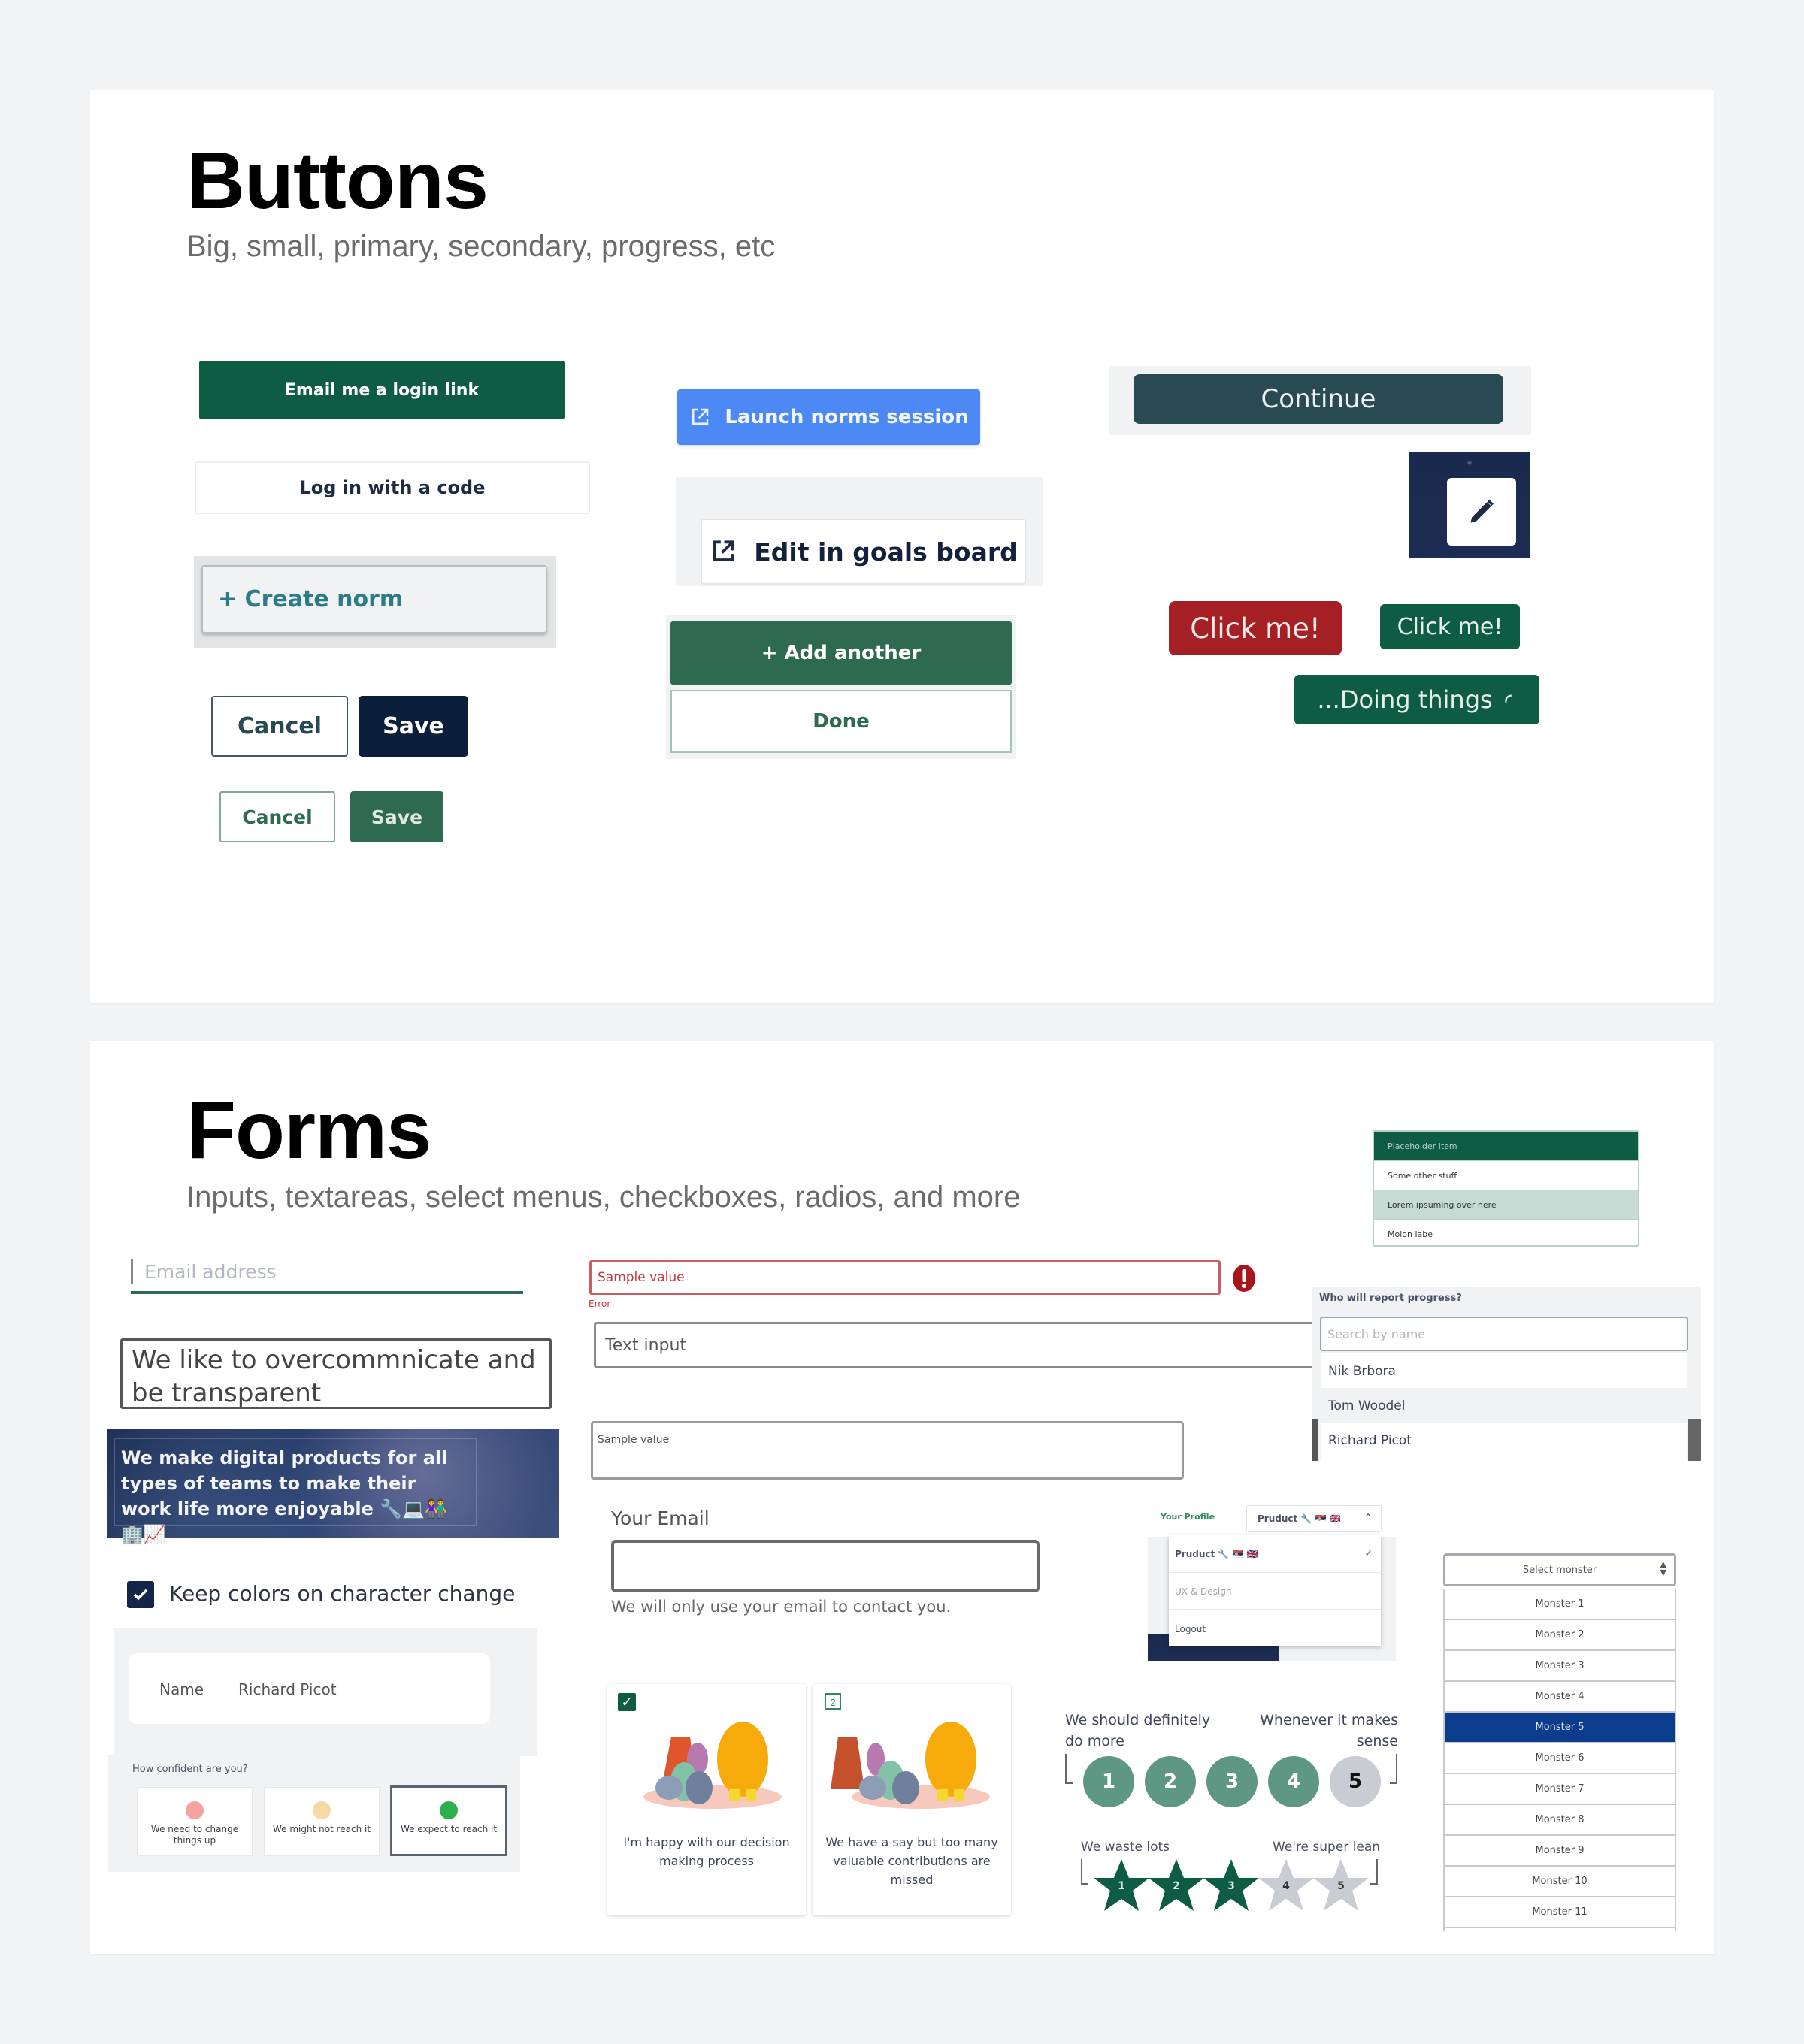 The image size is (1804, 2044). I want to click on reporter-options: Nik Brbora Tom Woodel Richard Picot, so click(1504, 1407).